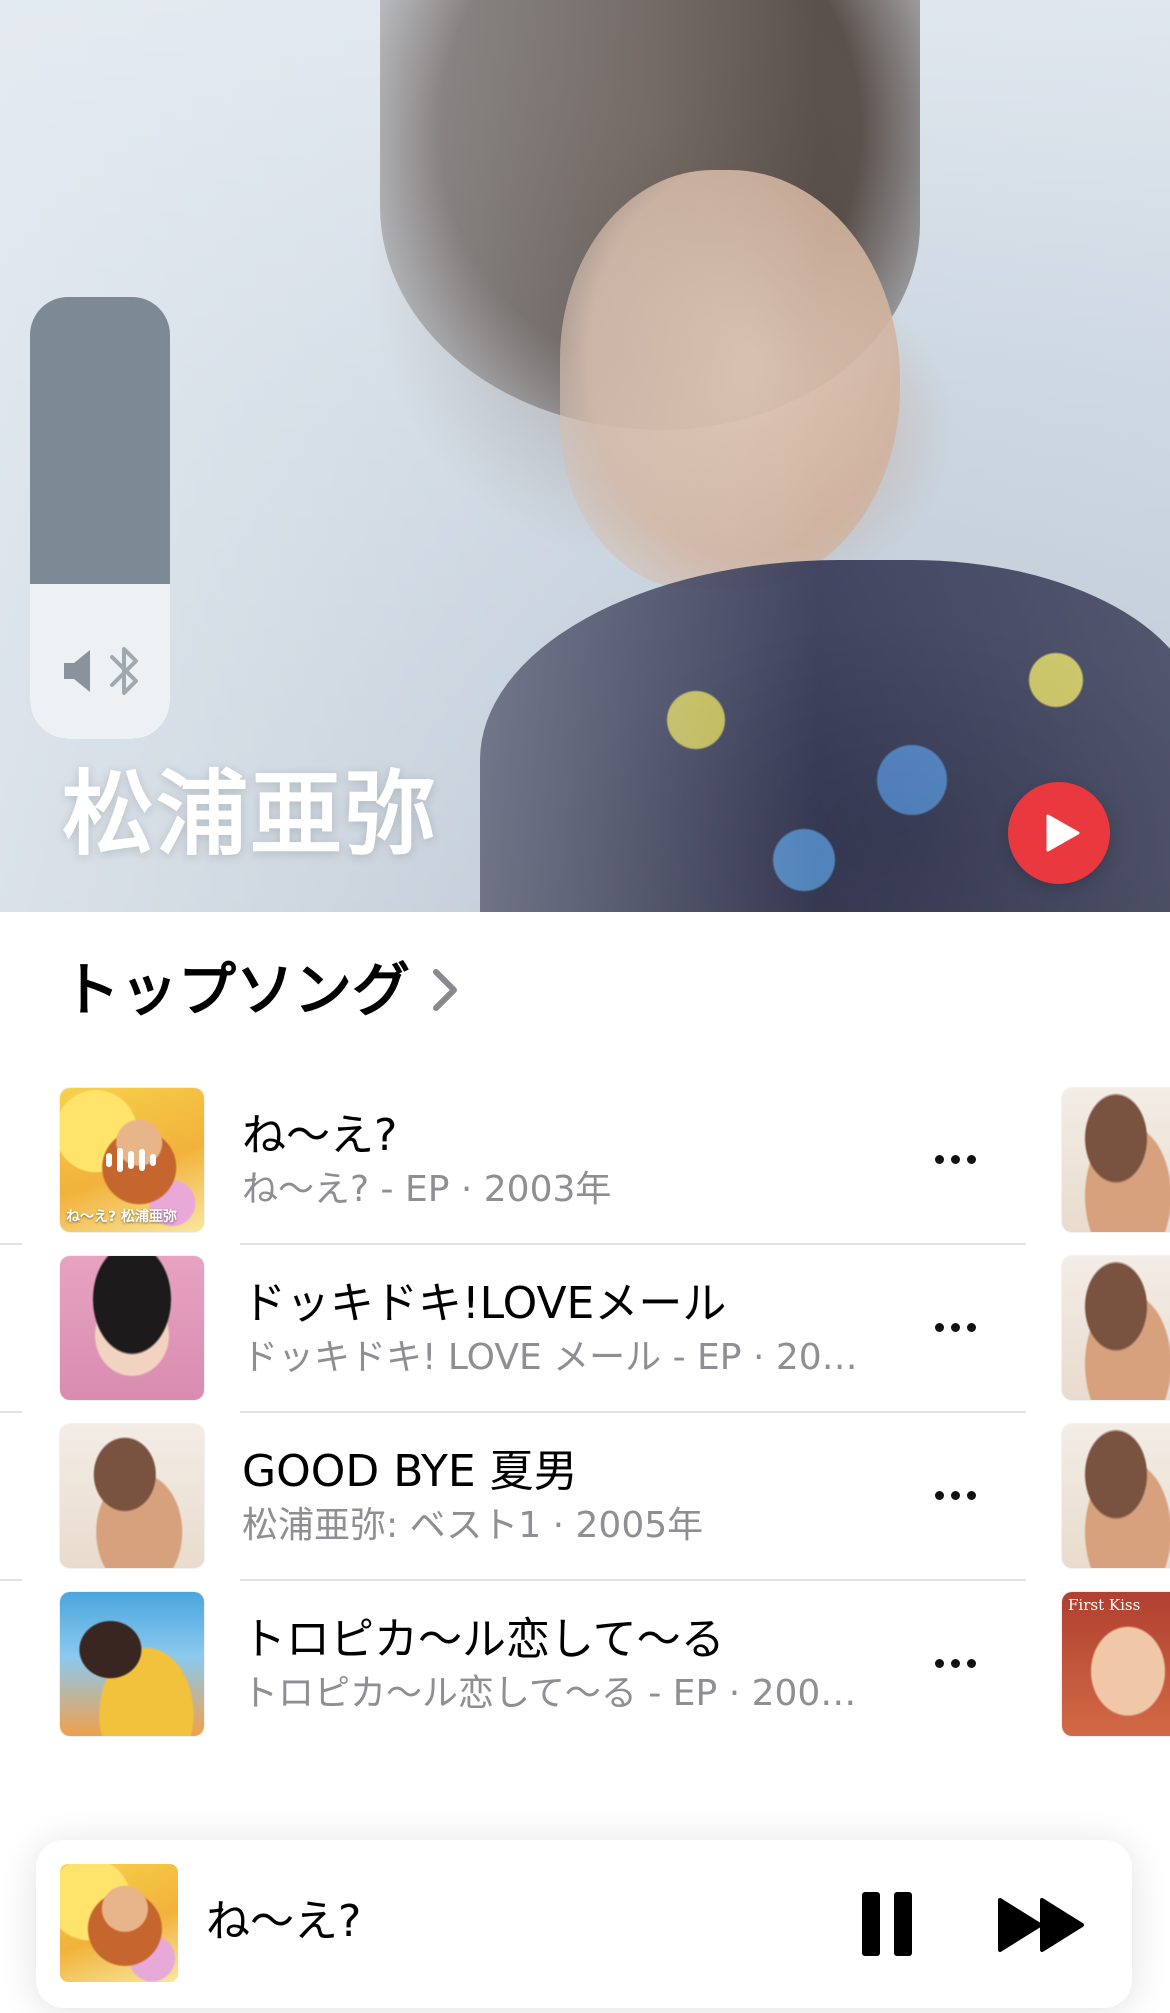 The image size is (1170, 2013). Describe the element at coordinates (584, 1924) in the screenshot. I see `mini-player: ね〜え?` at that location.